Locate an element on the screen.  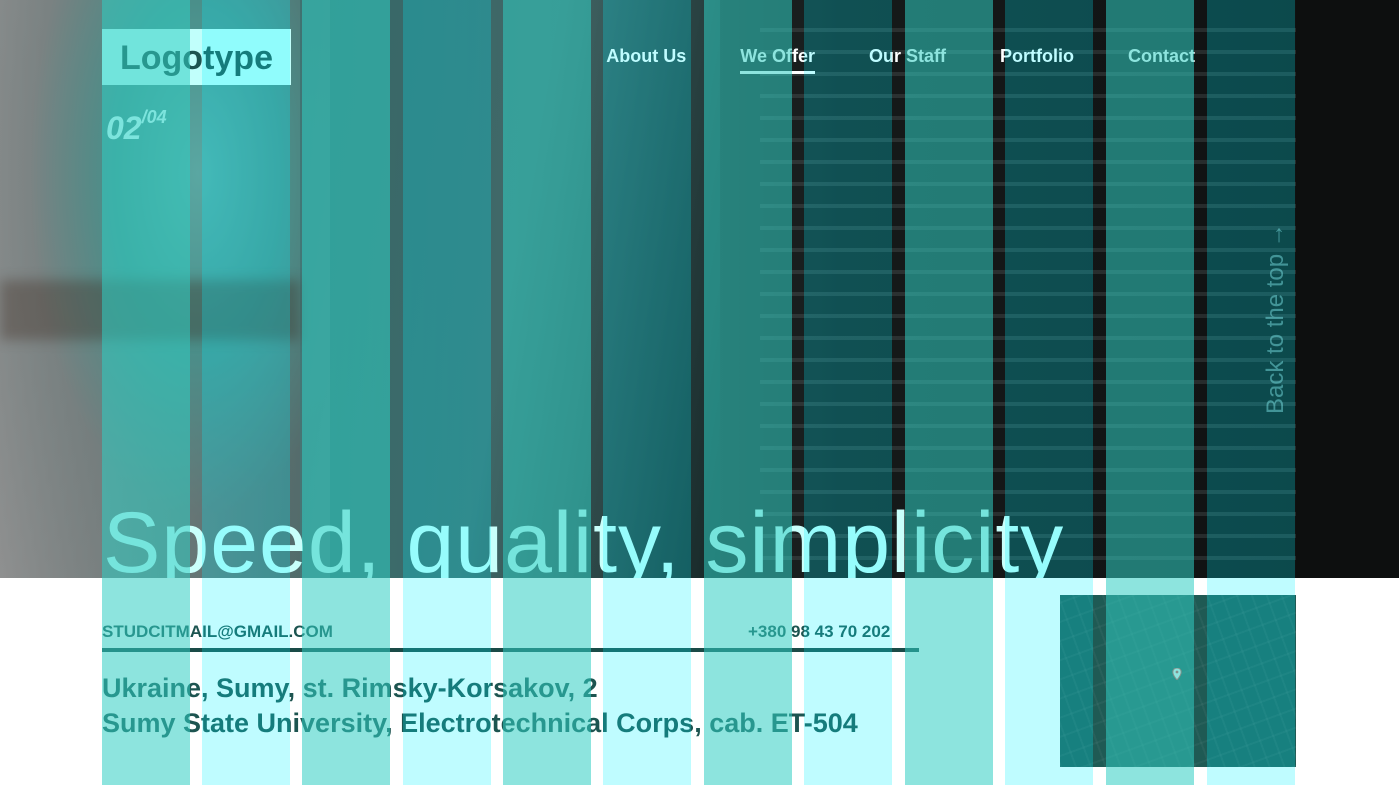
hero-dark-edge is located at coordinates (1347, 289).